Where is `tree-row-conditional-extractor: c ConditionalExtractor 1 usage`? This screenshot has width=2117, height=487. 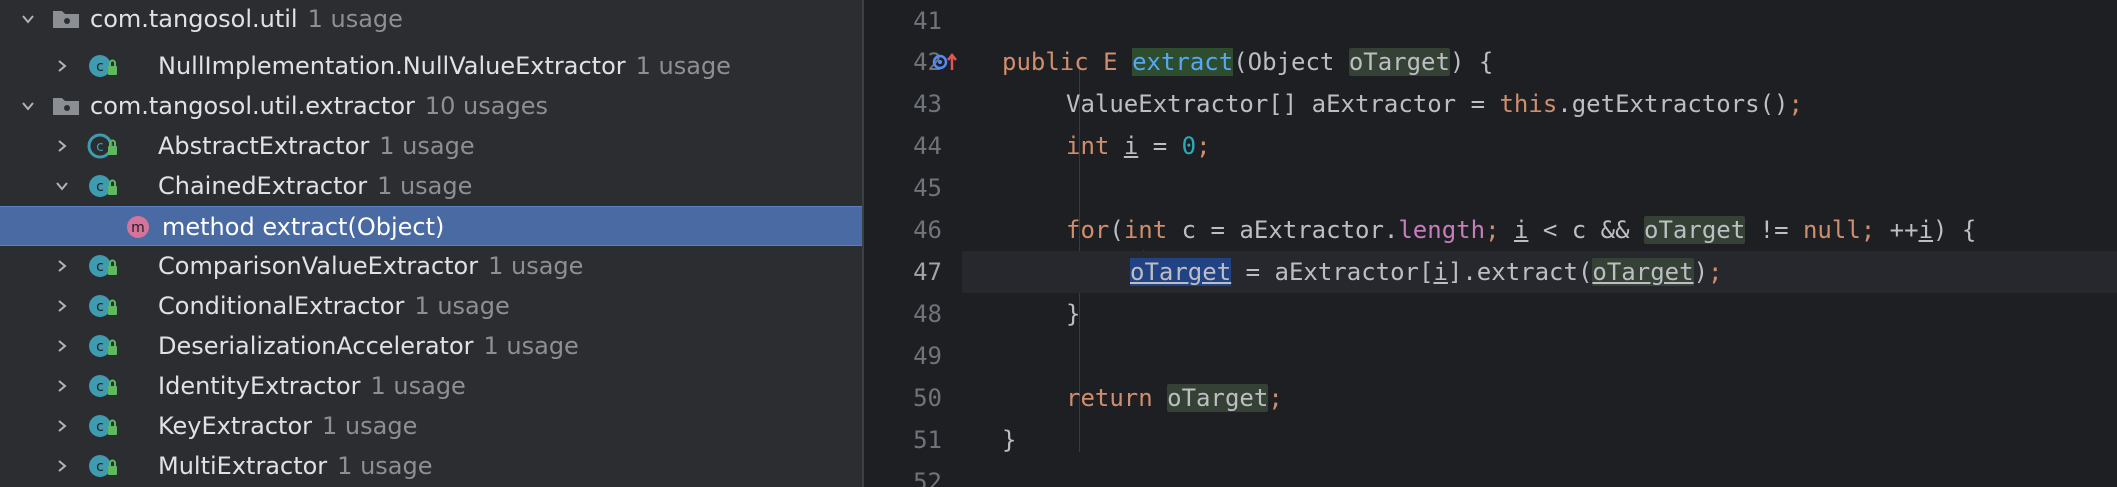 tree-row-conditional-extractor: c ConditionalExtractor 1 usage is located at coordinates (431, 306).